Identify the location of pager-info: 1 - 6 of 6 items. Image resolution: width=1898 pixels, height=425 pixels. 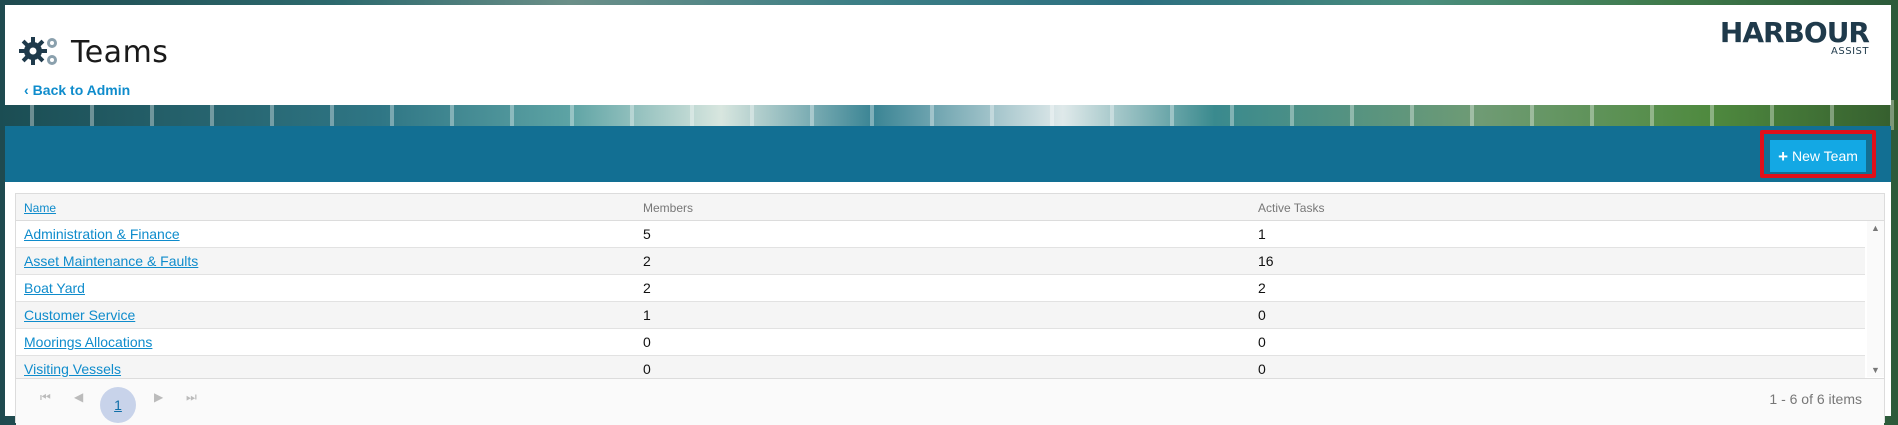
(1815, 399).